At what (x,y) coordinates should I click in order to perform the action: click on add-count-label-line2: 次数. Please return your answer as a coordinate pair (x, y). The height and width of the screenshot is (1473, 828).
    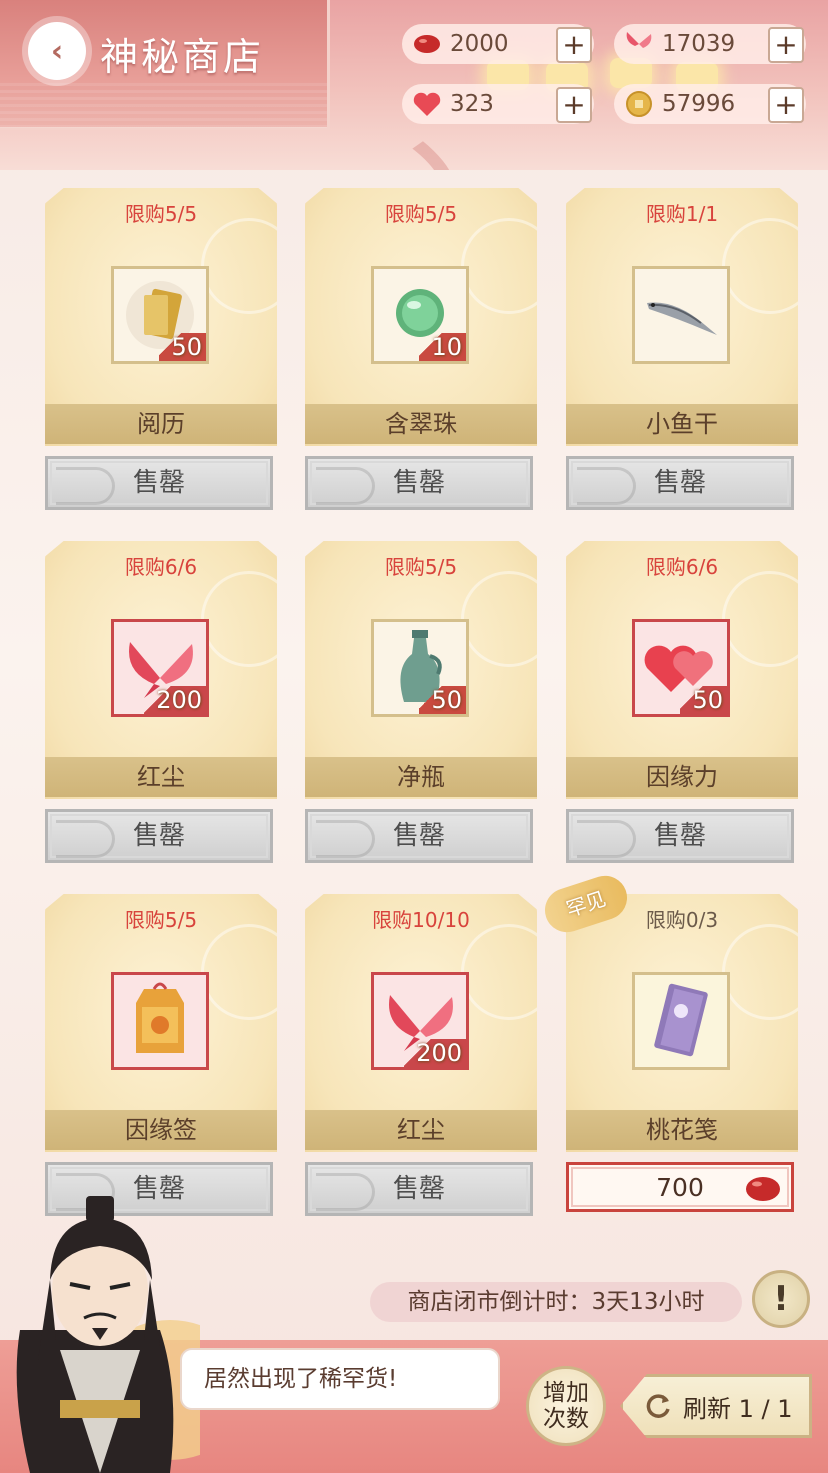
    Looking at the image, I should click on (566, 1419).